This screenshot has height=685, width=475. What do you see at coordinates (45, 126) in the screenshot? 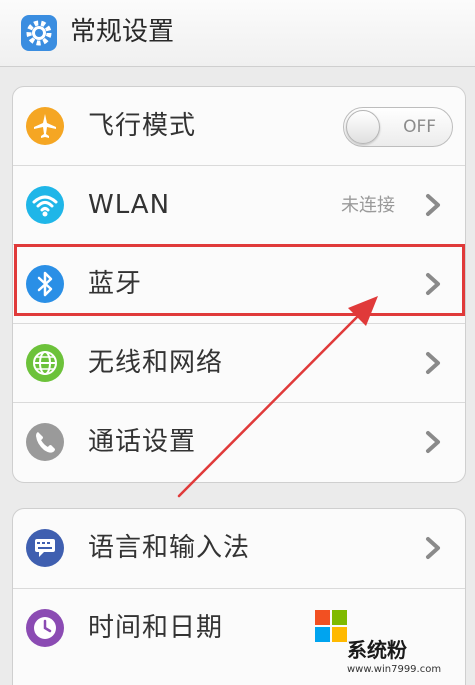
I see `airplane-icon` at bounding box center [45, 126].